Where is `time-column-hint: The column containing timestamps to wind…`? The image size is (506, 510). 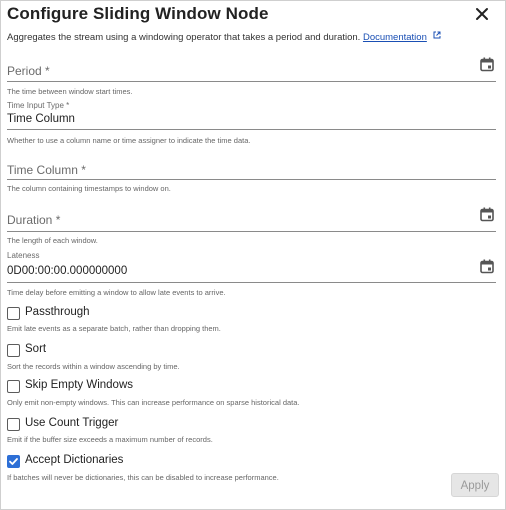
time-column-hint: The column containing timestamps to wind… is located at coordinates (89, 188).